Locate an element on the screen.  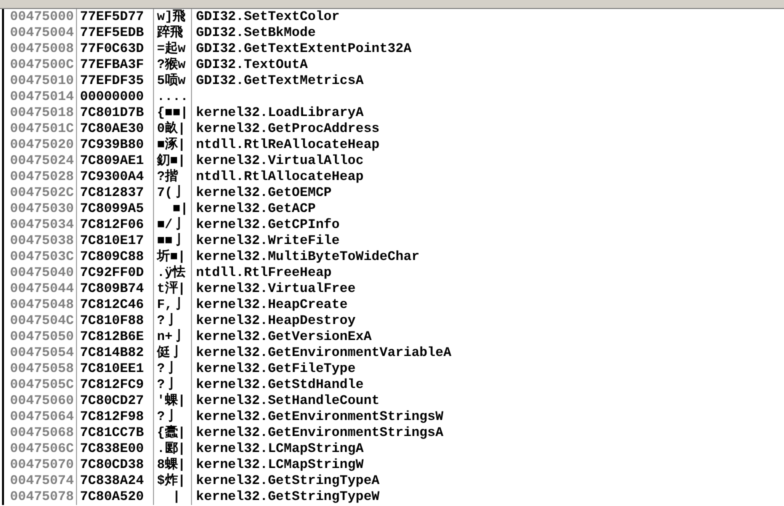
hex-cell: 77F0C63D is located at coordinates (112, 48).